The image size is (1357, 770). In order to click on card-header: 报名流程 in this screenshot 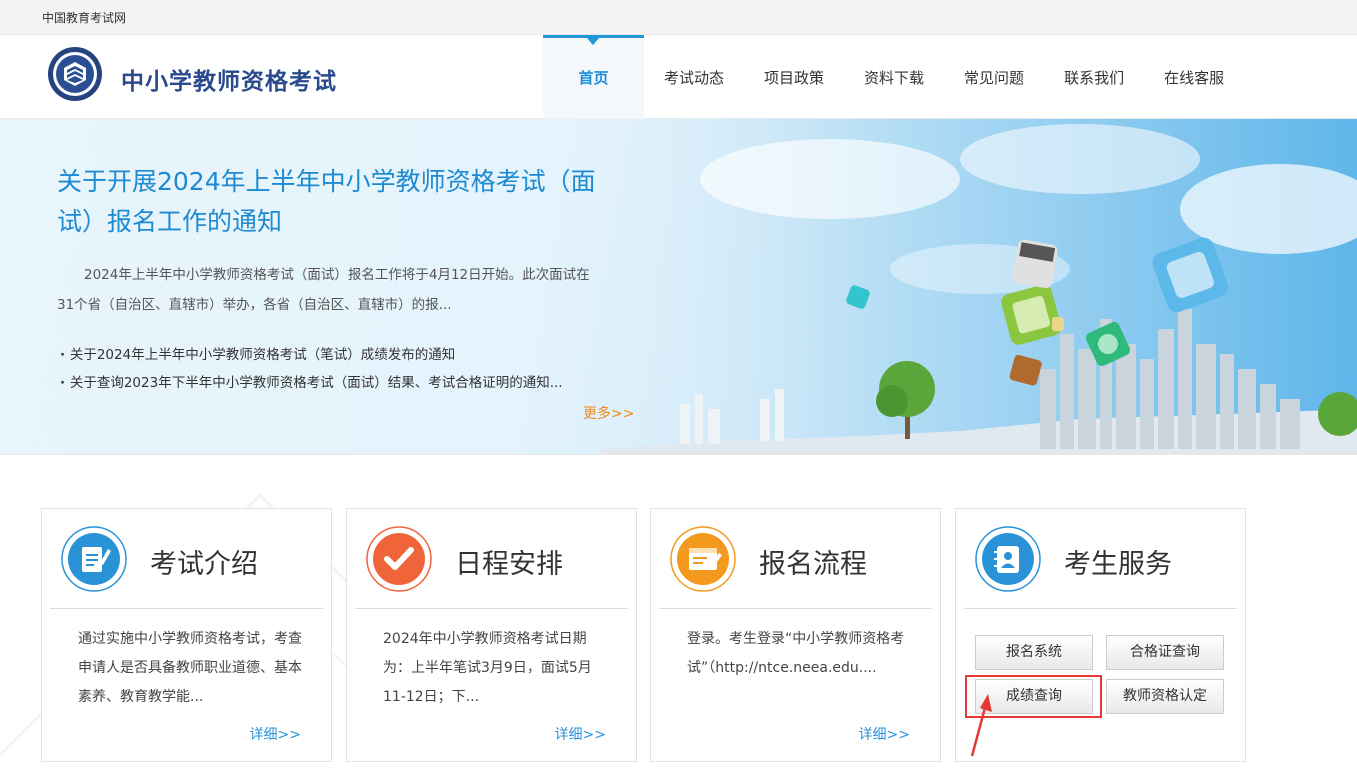, I will do `click(795, 559)`.